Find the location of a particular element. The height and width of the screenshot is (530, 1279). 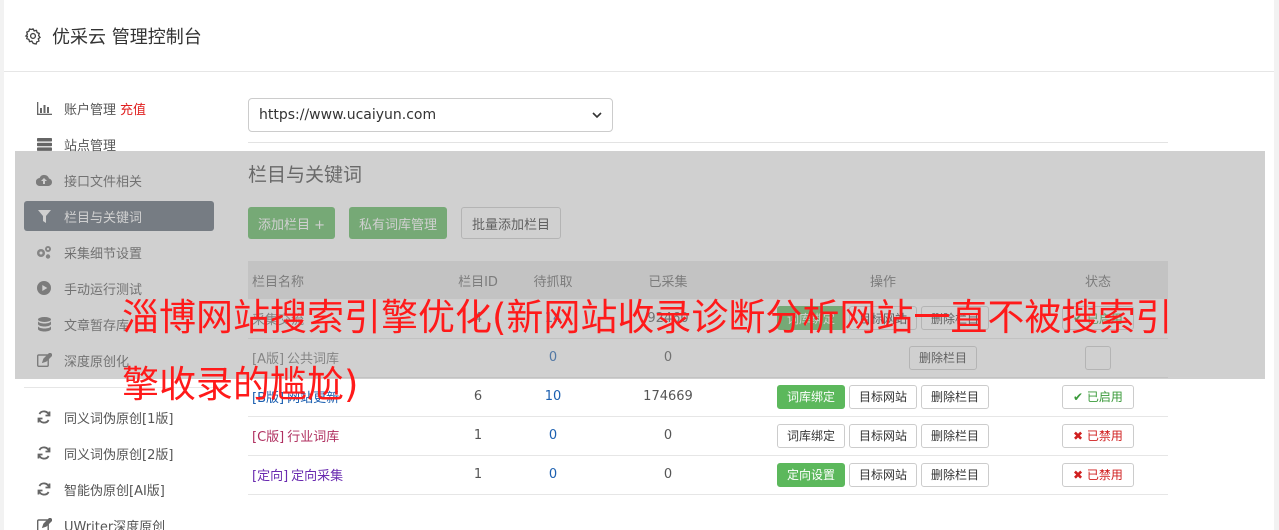

table-row: [定向] 定向采集 1 0 0 定向设置 目标网站 删除栏目 ✖ 已禁用 is located at coordinates (708, 475).